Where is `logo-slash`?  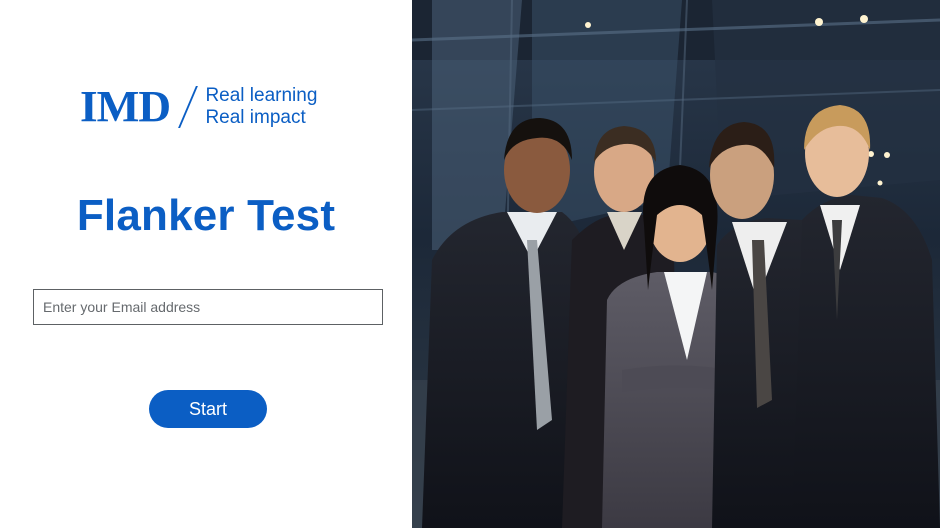
logo-slash is located at coordinates (188, 107).